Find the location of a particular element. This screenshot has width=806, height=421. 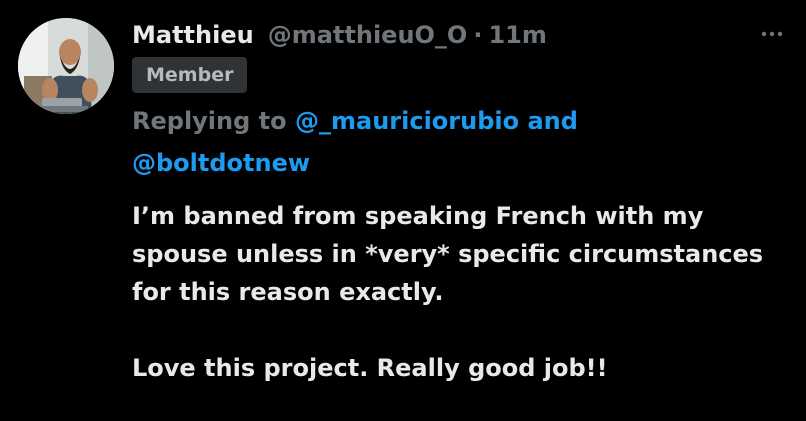

author-handle: @matthieuO_O is located at coordinates (368, 35).